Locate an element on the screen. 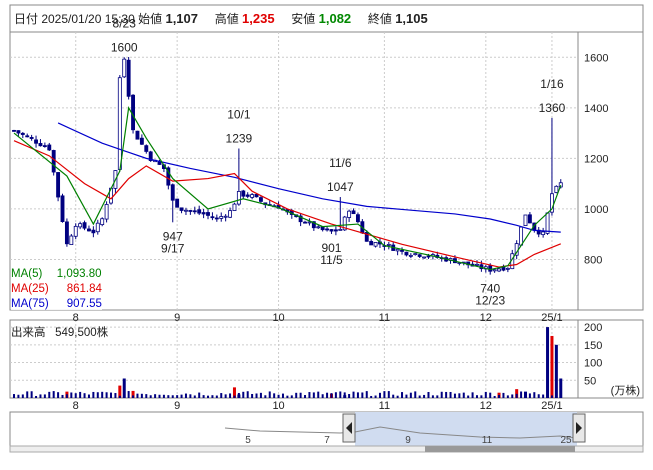 The height and width of the screenshot is (470, 653). navigator-label: 11 is located at coordinates (487, 440).